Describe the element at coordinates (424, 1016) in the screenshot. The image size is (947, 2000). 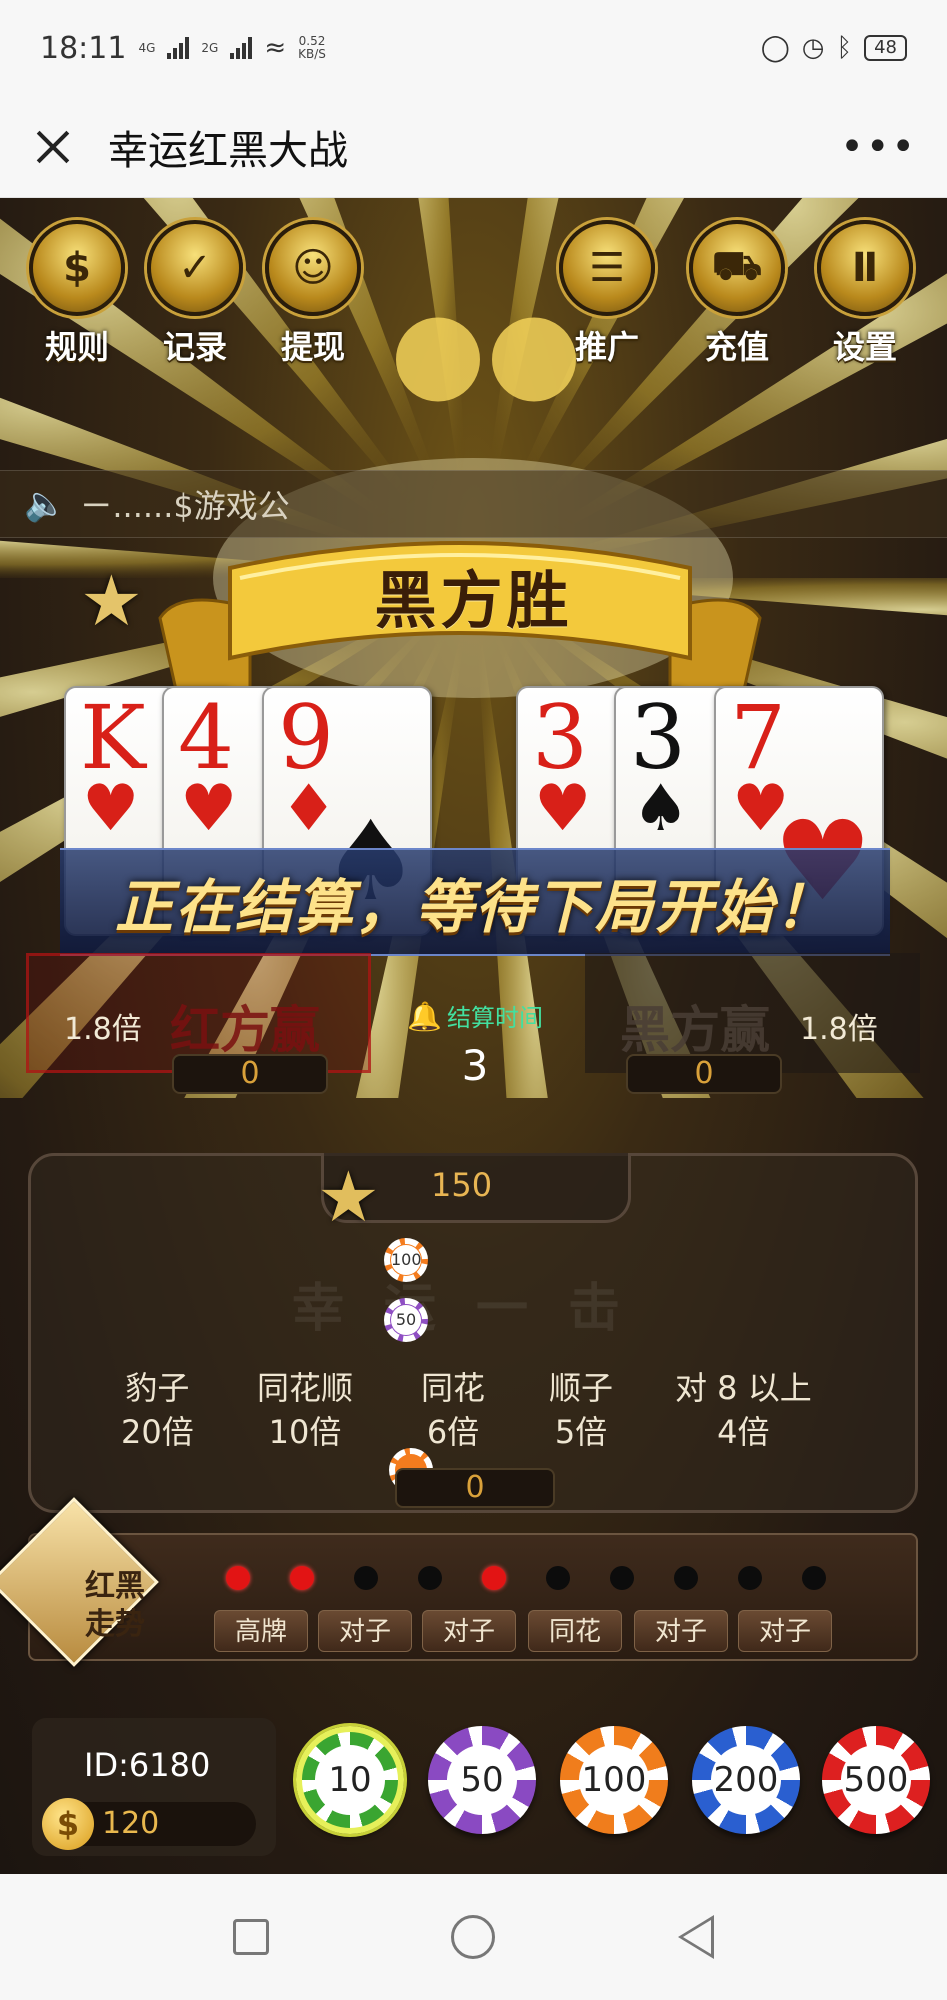
I see `bell-icon: 🔔` at that location.